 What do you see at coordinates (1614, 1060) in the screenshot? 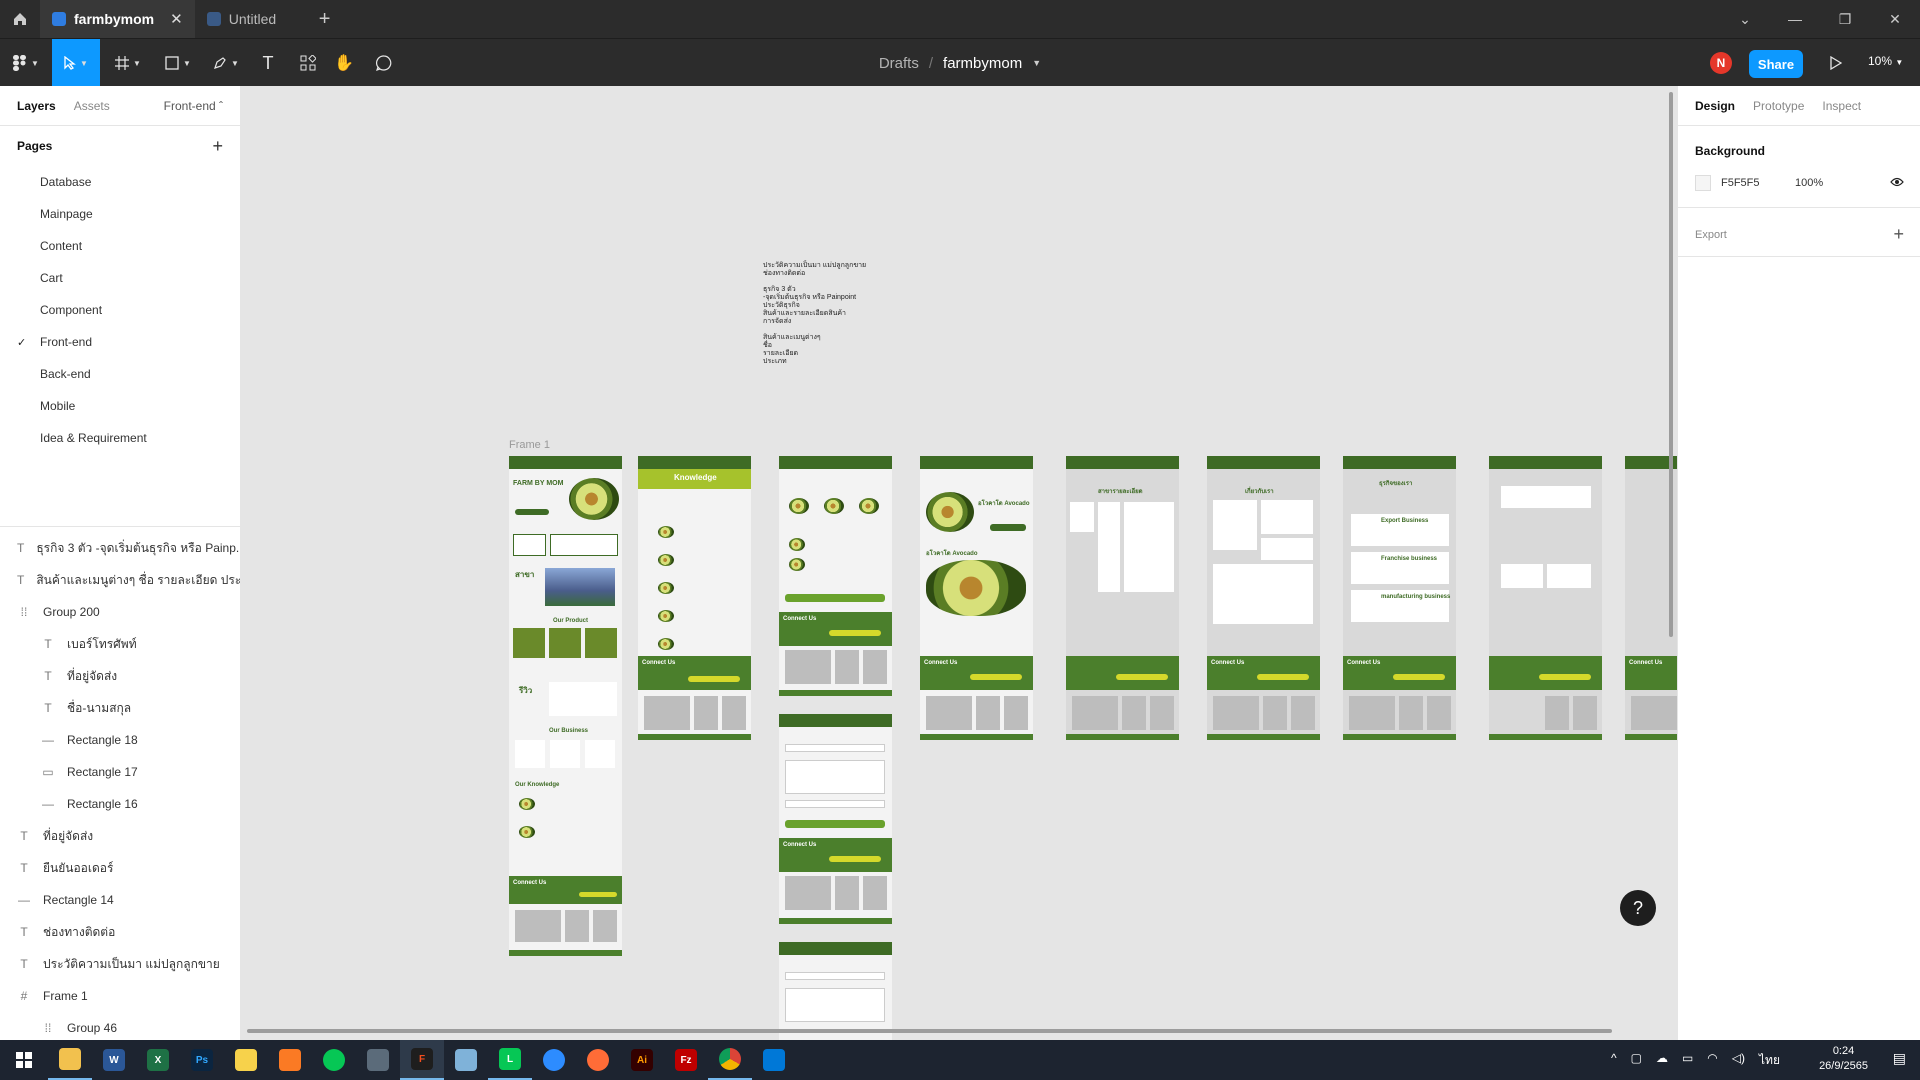
I see `chevron-up-icon: ^` at bounding box center [1614, 1060].